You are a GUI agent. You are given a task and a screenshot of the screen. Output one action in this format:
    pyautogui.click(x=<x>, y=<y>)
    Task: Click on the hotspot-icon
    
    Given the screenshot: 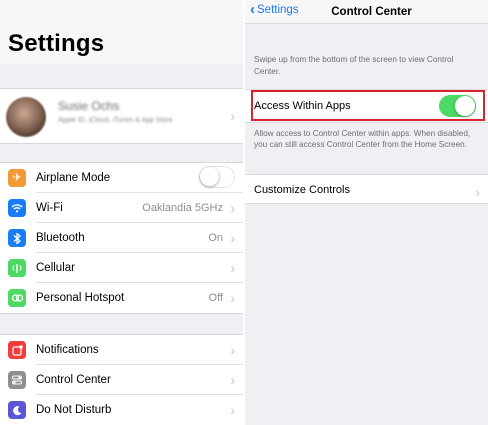 What is the action you would take?
    pyautogui.click(x=17, y=298)
    